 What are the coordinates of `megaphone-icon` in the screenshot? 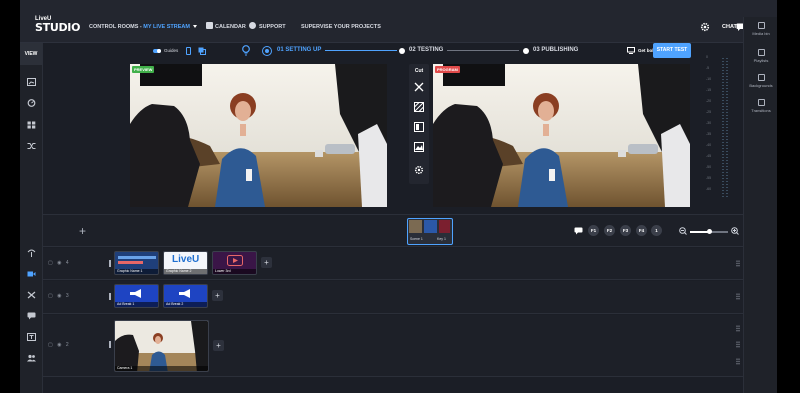 It's located at (135, 293).